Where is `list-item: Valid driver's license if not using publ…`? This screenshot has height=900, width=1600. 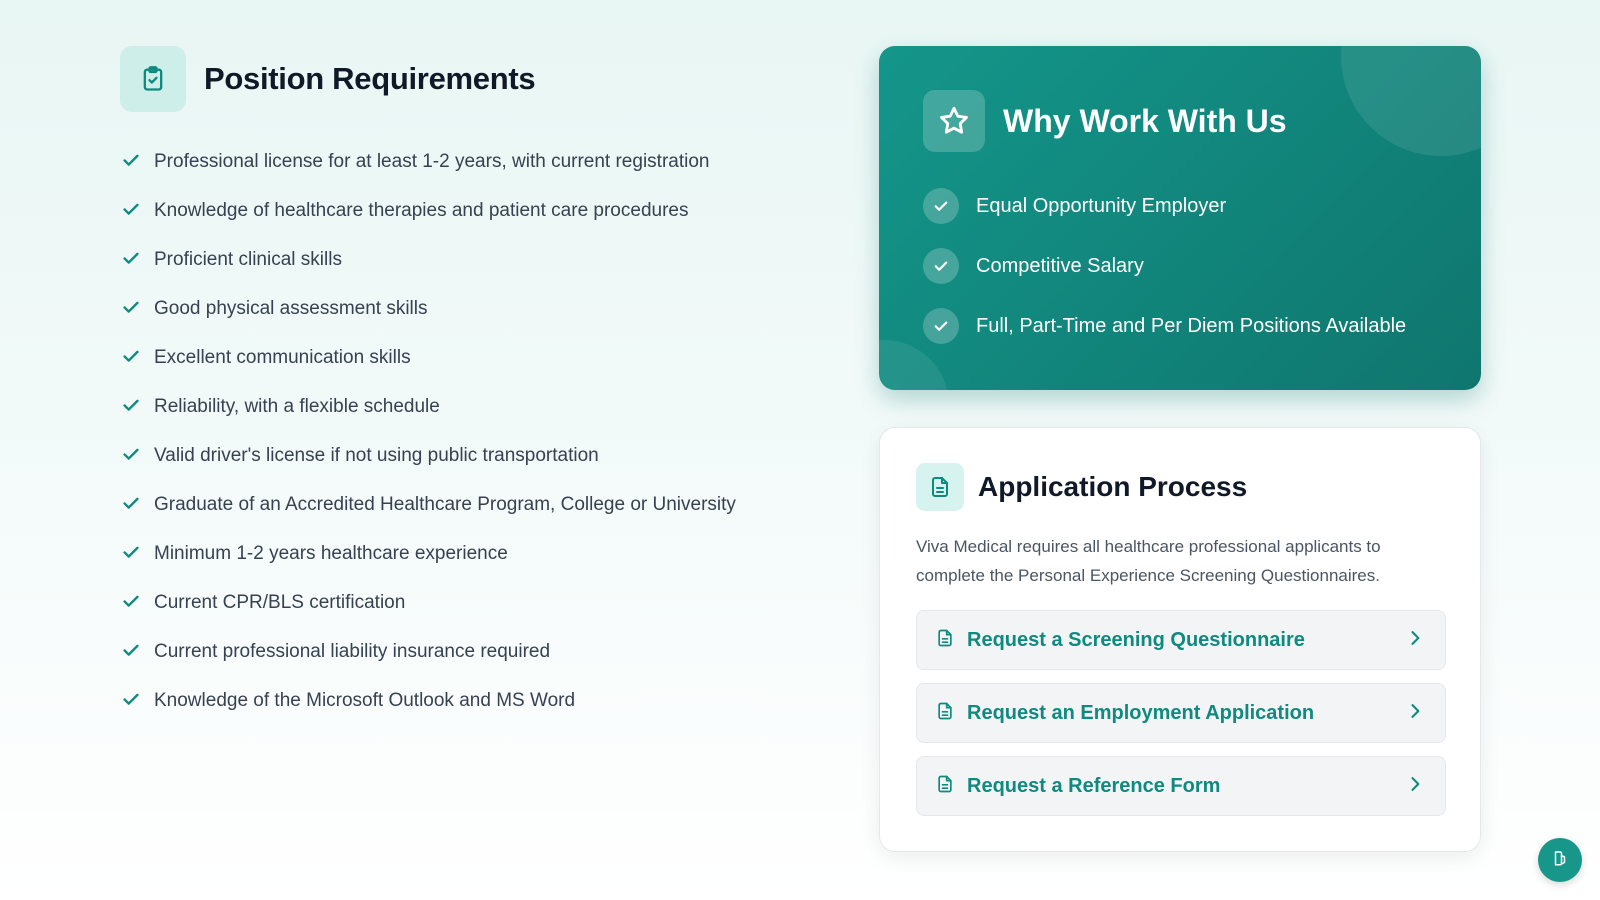
list-item: Valid driver's license if not using publ… is located at coordinates (430, 455).